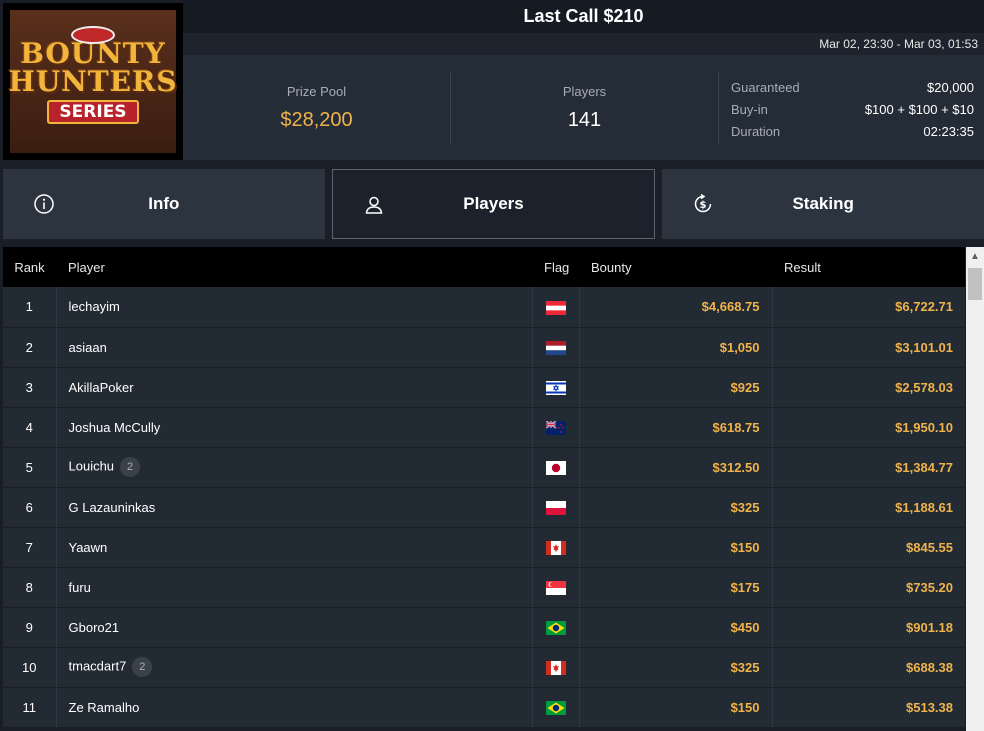 The height and width of the screenshot is (731, 984). What do you see at coordinates (676, 427) in the screenshot?
I see `cell-bounty: $618.75` at bounding box center [676, 427].